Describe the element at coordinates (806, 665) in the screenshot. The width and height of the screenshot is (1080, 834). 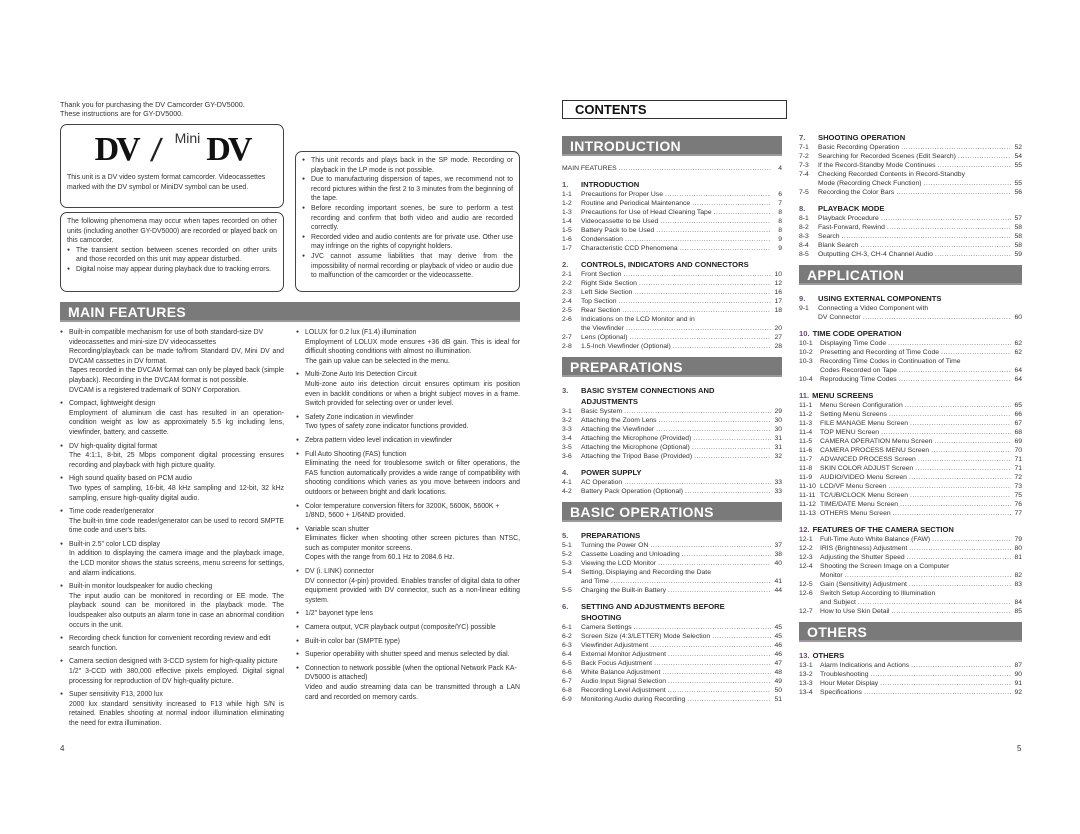
I see `toc-entry-number: 13-1` at that location.